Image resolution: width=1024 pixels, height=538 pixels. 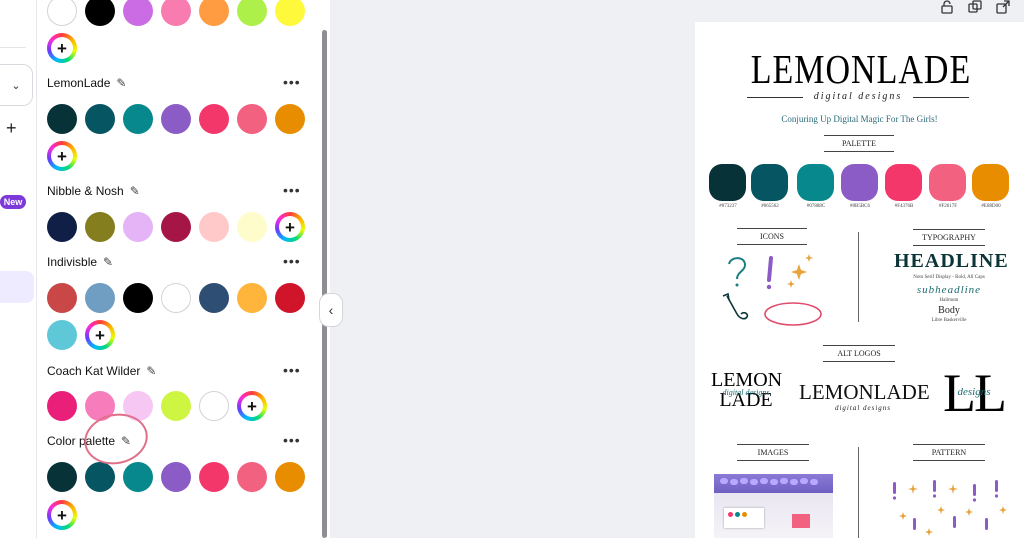 I want to click on typography-subheadline: subheadline, so click(x=949, y=290).